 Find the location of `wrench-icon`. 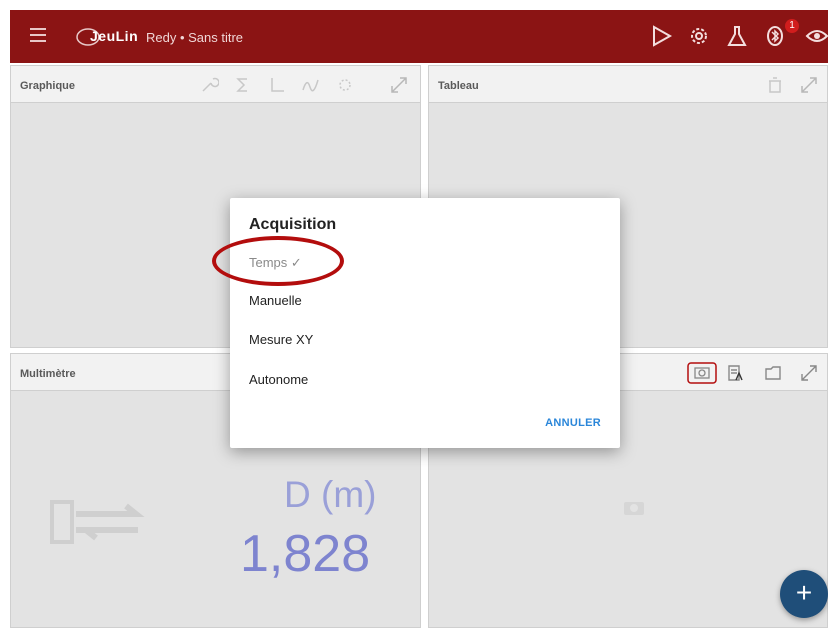

wrench-icon is located at coordinates (209, 85).